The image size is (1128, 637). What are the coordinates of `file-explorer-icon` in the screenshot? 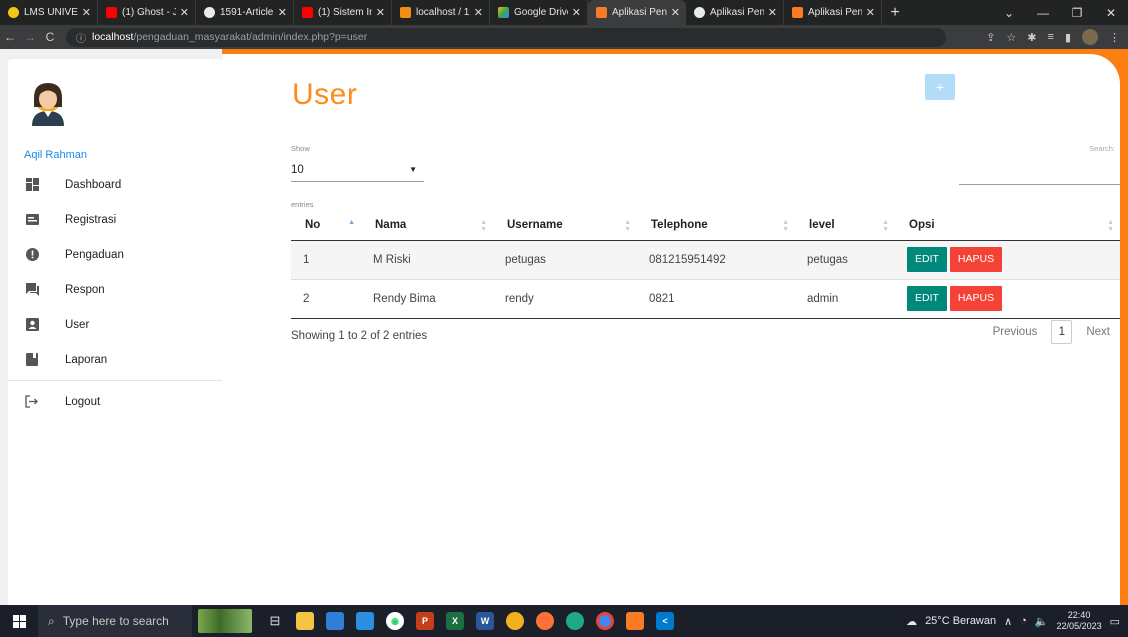 It's located at (305, 621).